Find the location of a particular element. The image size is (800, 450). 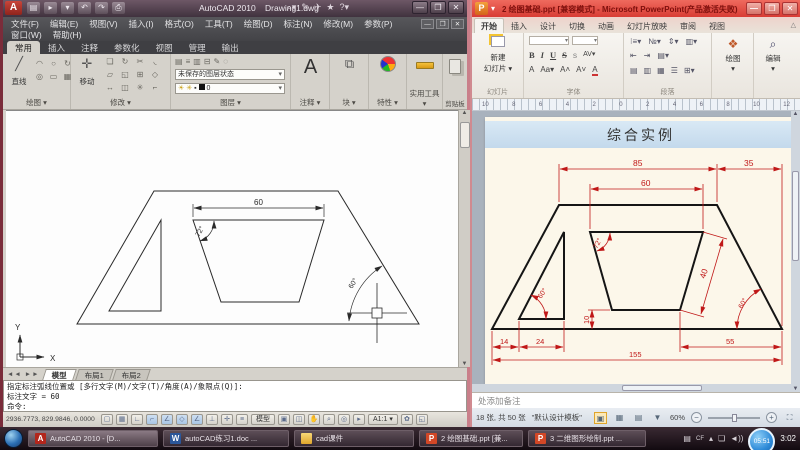

taskbar-folder: cad课件 is located at coordinates (354, 438).